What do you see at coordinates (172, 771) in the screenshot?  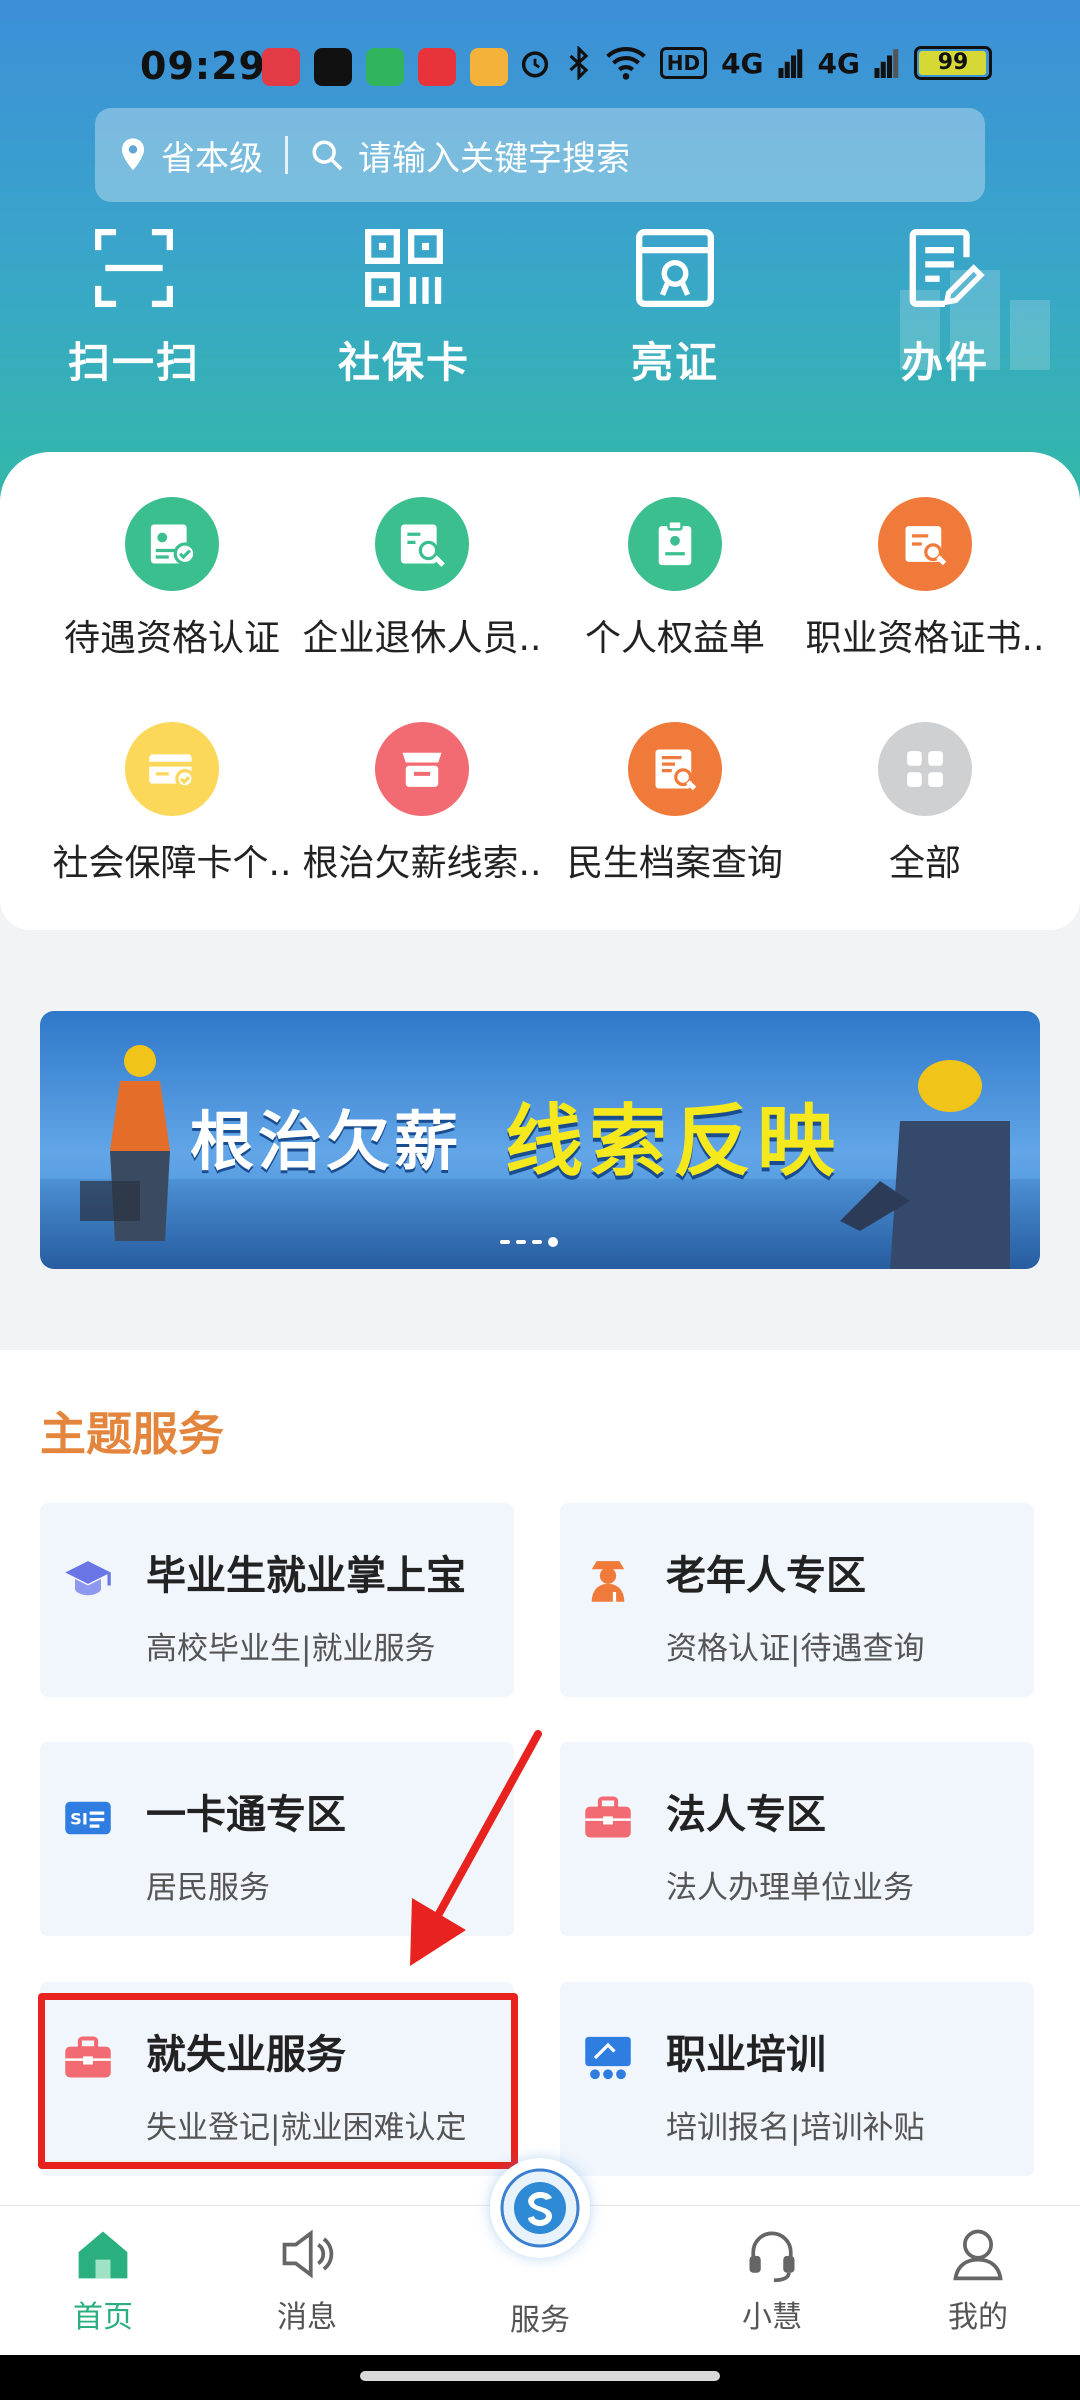 I see `card-check-icon` at bounding box center [172, 771].